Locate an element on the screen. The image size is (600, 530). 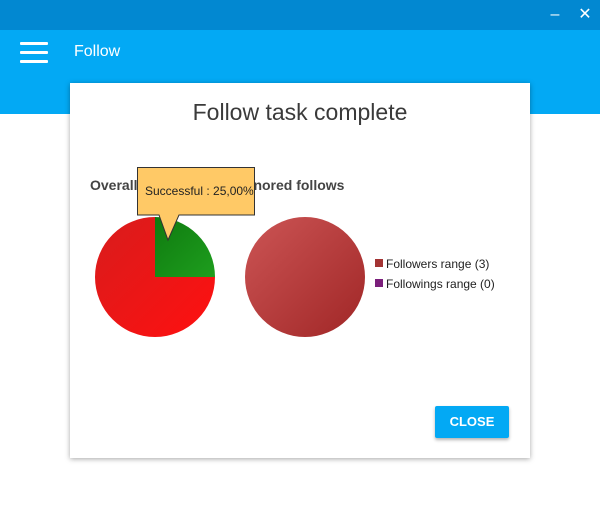
legend-item-followings: Followings range (0) is located at coordinates (435, 284).